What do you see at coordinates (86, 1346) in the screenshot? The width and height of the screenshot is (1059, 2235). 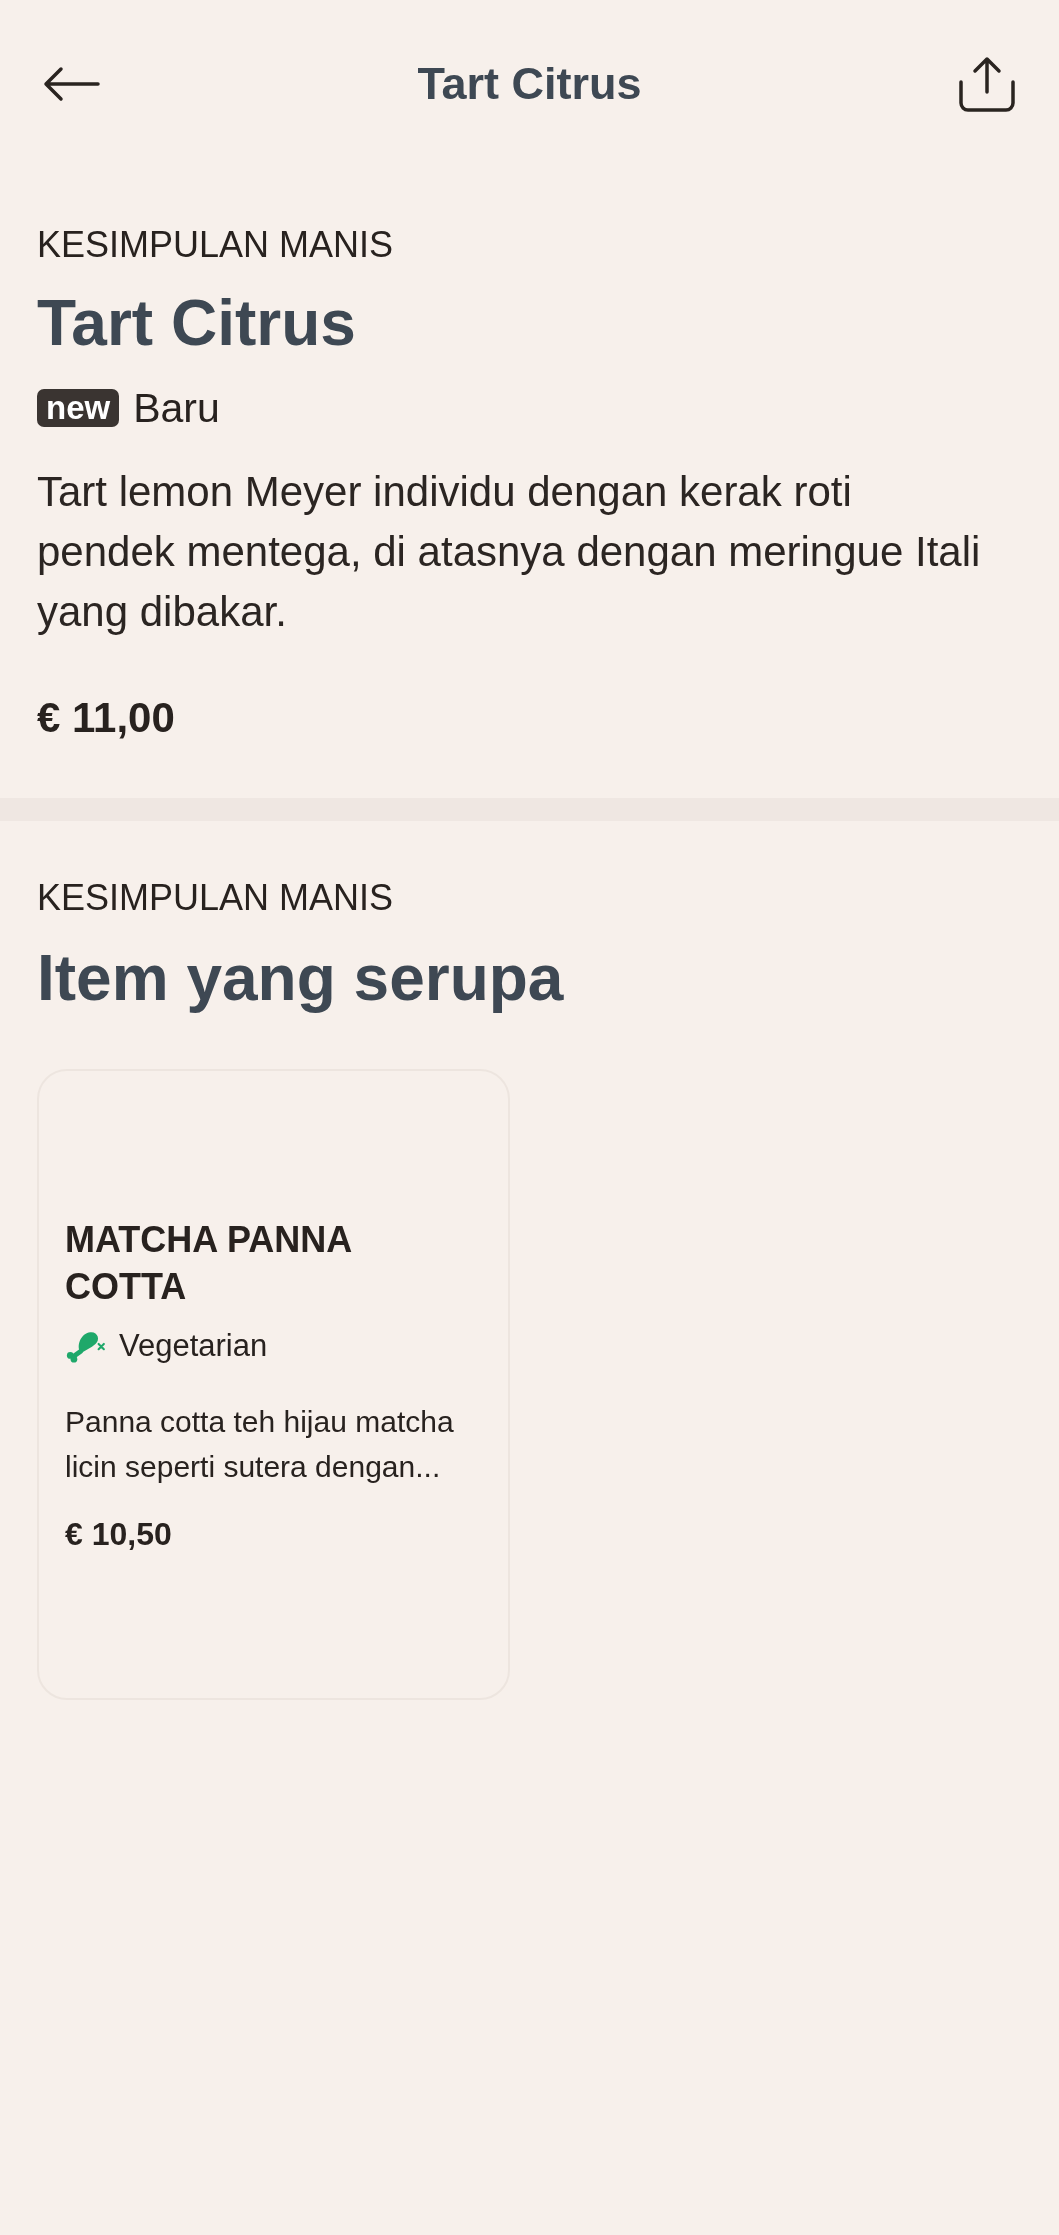 I see `drumstick-x-icon` at bounding box center [86, 1346].